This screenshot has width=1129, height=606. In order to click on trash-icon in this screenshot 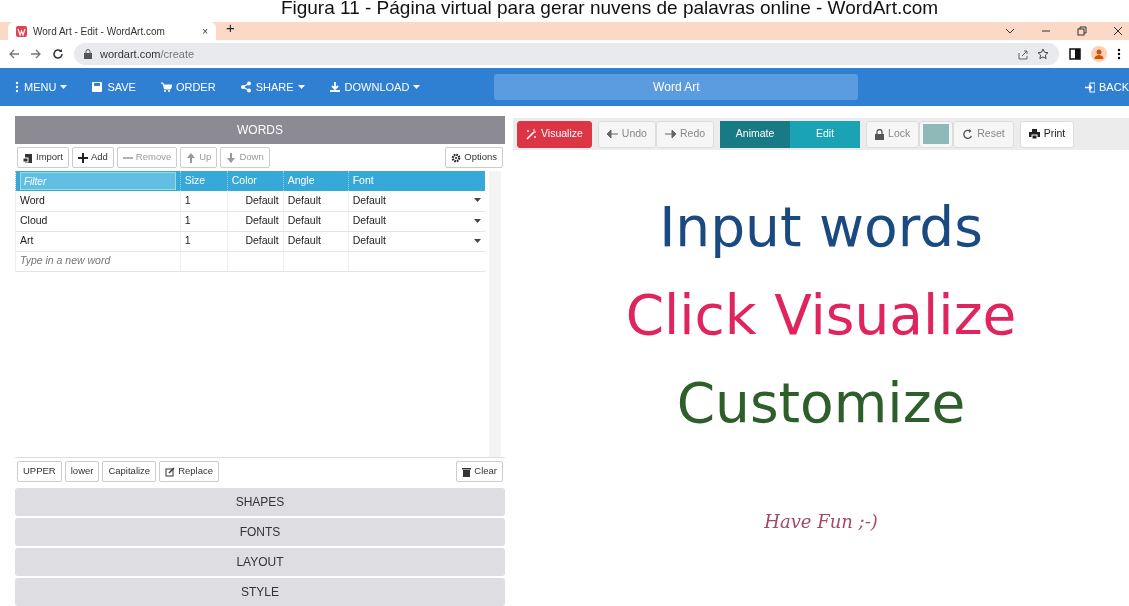, I will do `click(467, 471)`.